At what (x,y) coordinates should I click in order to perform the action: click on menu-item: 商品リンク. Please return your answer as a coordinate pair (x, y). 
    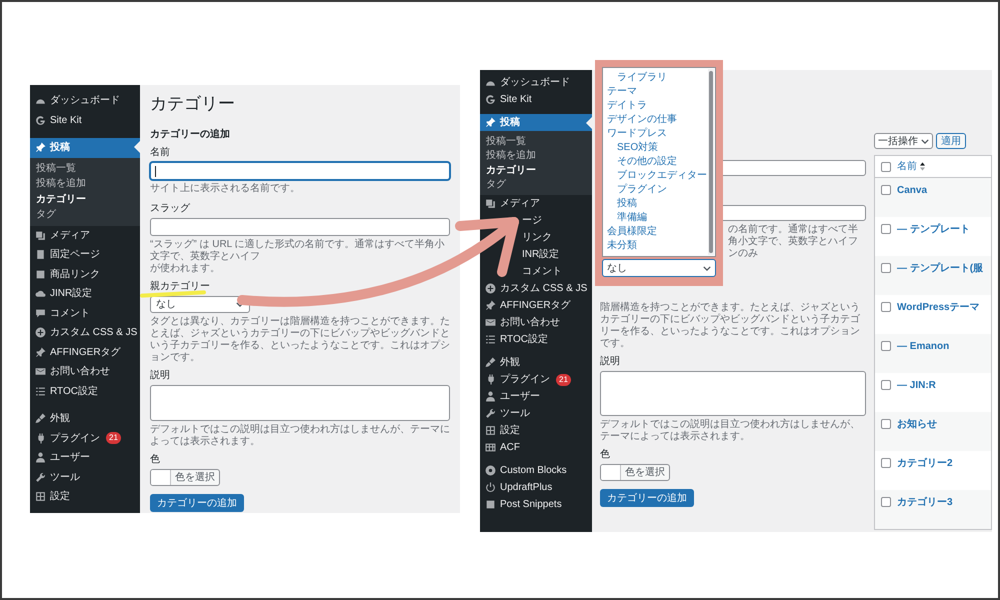
    Looking at the image, I should click on (85, 274).